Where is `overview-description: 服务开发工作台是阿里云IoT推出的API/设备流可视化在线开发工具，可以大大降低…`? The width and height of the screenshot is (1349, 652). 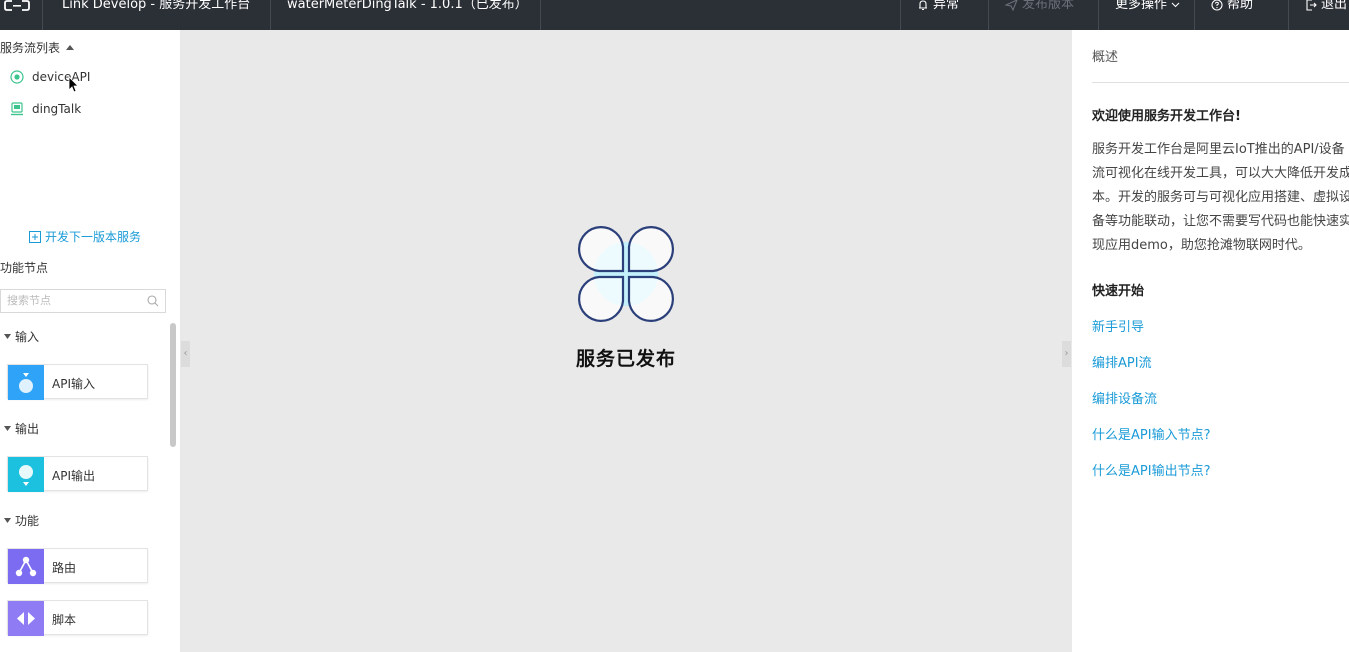
overview-description: 服务开发工作台是阿里云IoT推出的API/设备流可视化在线开发工具，可以大大降低… is located at coordinates (1220, 197).